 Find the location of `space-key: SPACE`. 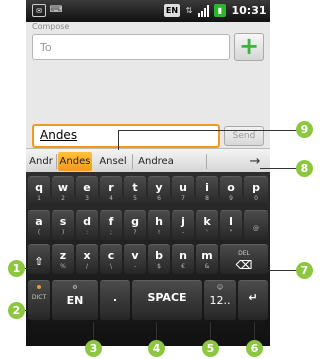

space-key: SPACE is located at coordinates (167, 300).